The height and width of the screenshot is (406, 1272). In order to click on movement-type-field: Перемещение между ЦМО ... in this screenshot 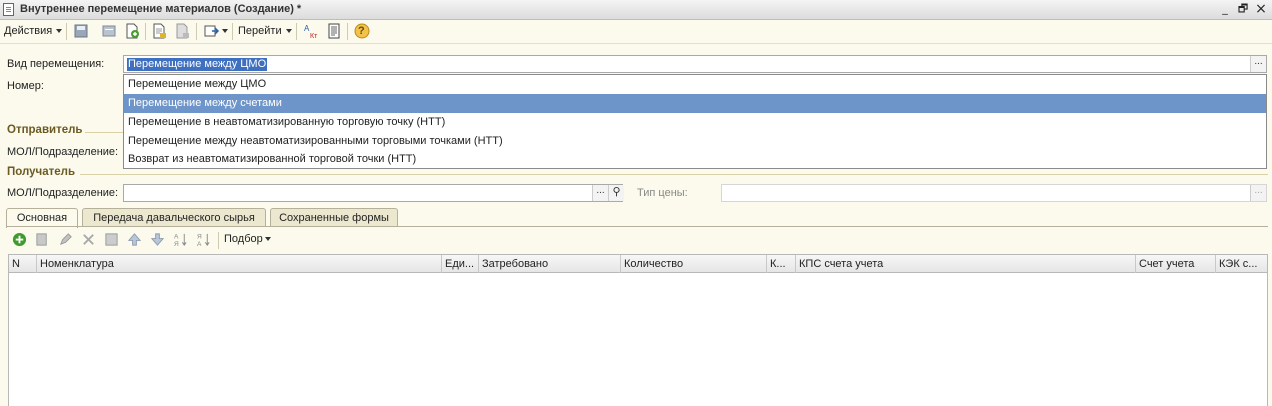, I will do `click(695, 64)`.